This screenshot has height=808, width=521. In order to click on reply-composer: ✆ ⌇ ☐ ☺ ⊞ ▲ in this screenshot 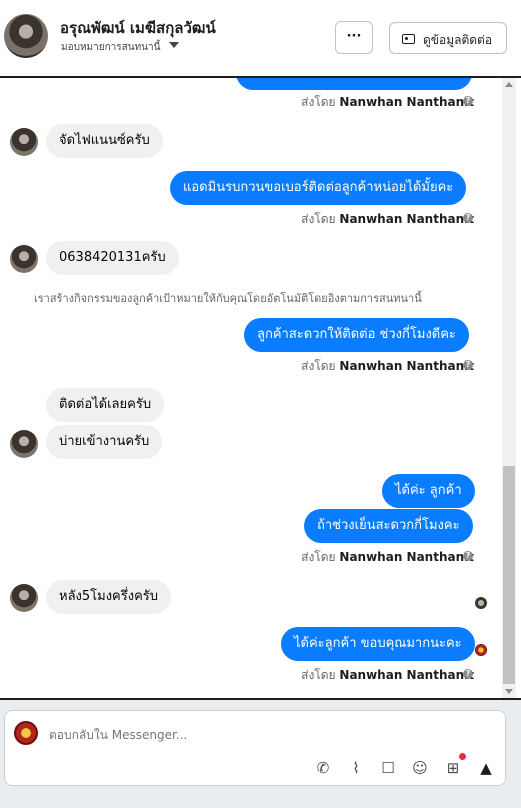, I will do `click(255, 748)`.